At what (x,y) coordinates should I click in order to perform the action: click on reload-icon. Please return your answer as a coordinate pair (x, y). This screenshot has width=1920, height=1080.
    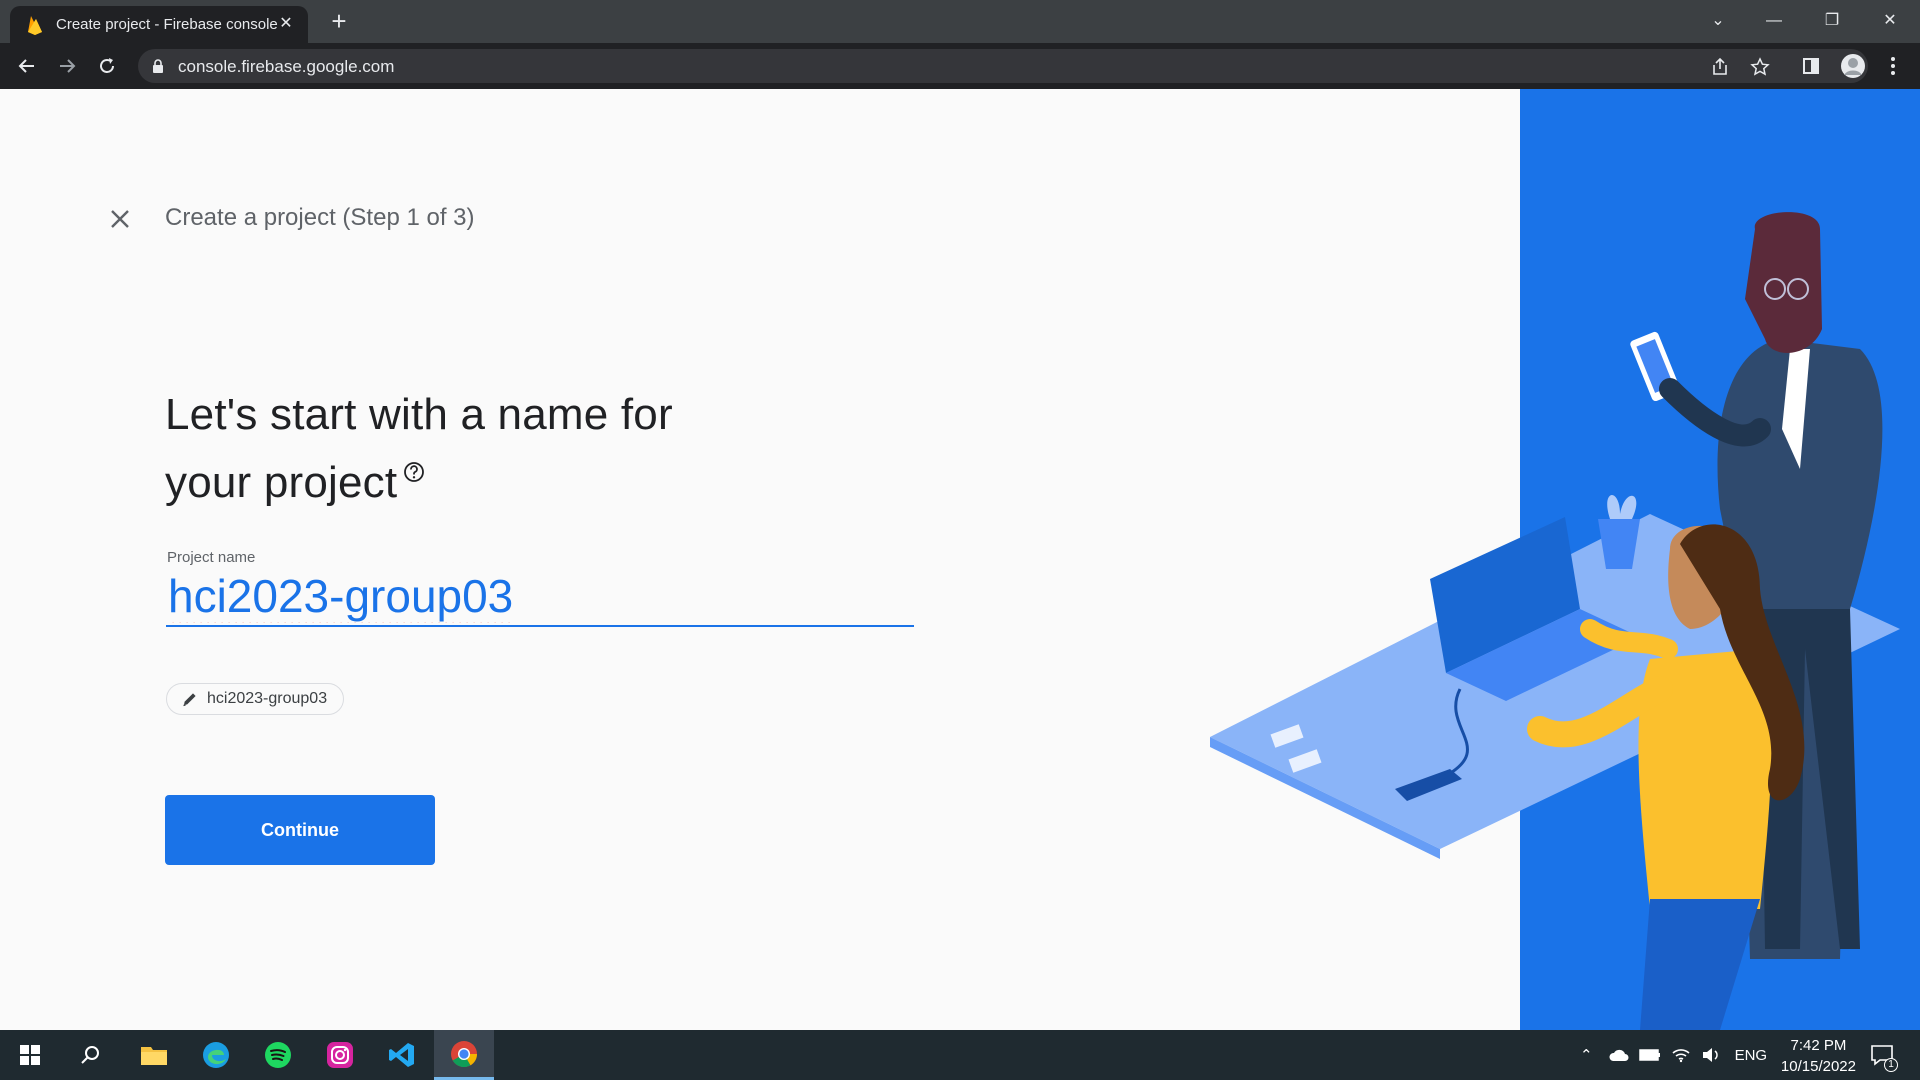
    Looking at the image, I should click on (107, 65).